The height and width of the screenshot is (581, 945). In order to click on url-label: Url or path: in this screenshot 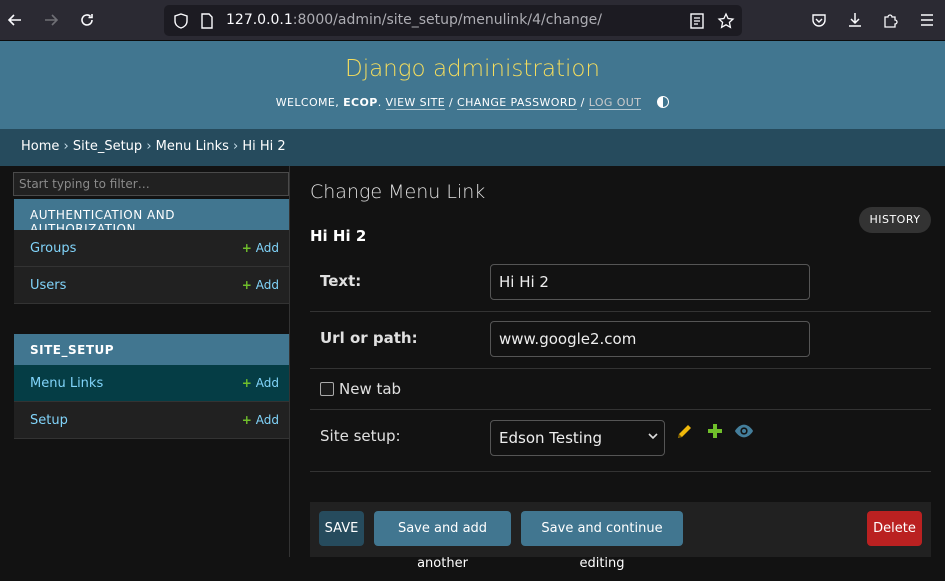, I will do `click(369, 338)`.